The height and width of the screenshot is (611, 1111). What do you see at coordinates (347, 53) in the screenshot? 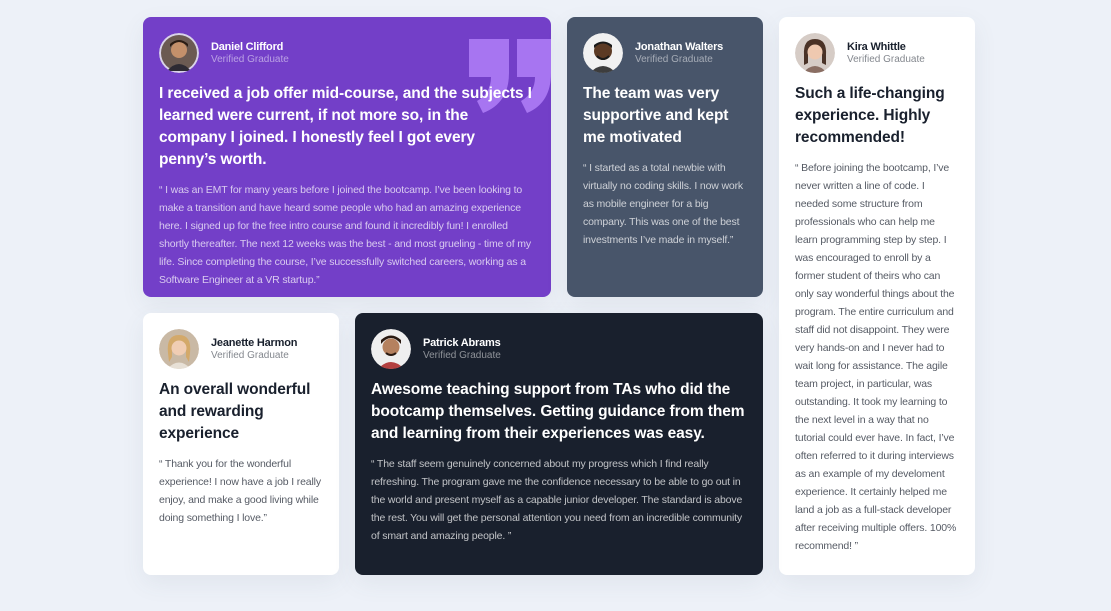
I see `testimonial-header: Daniel Clifford Verified Graduate` at bounding box center [347, 53].